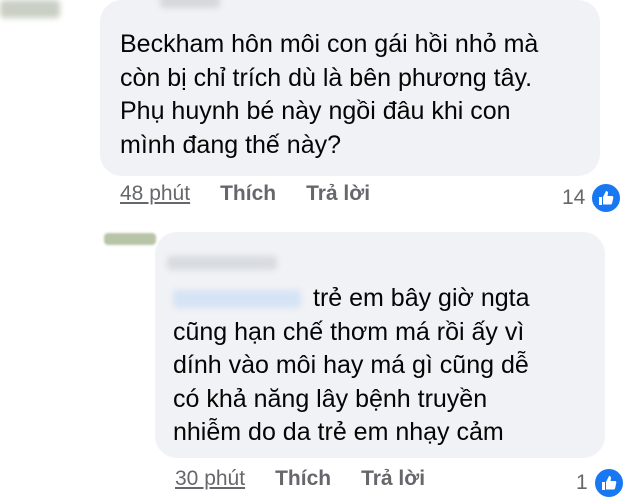 Image resolution: width=640 pixels, height=500 pixels. I want to click on comment-time-link: 48 phút, so click(155, 194).